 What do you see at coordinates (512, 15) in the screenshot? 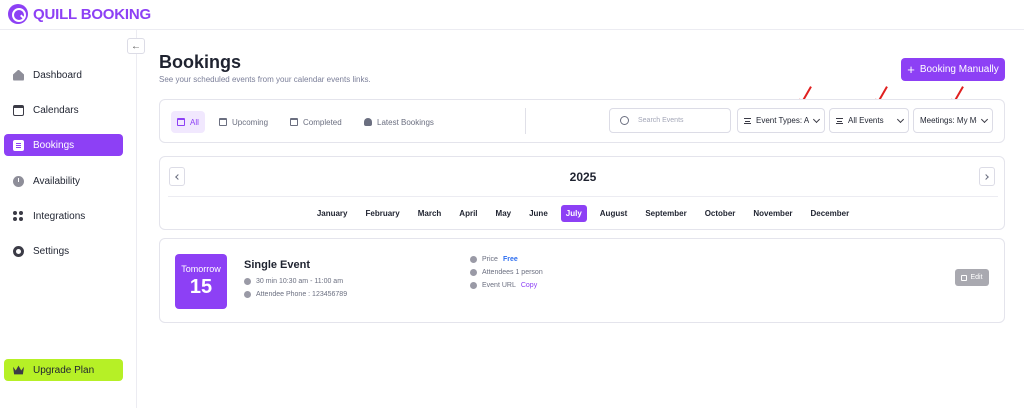
I see `top-bar: QUILL BOOKING` at bounding box center [512, 15].